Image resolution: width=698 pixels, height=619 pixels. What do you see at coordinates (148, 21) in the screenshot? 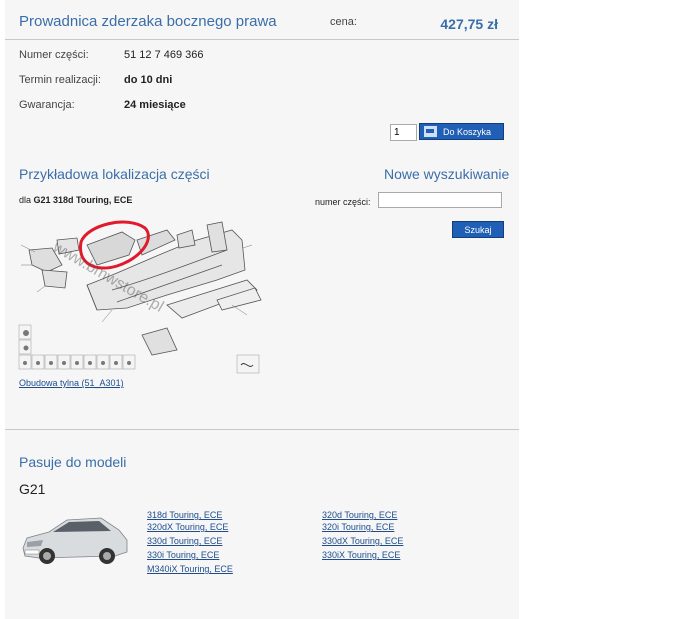
I see `product-title: Prowadnica zderzaka bocznego prawa` at bounding box center [148, 21].